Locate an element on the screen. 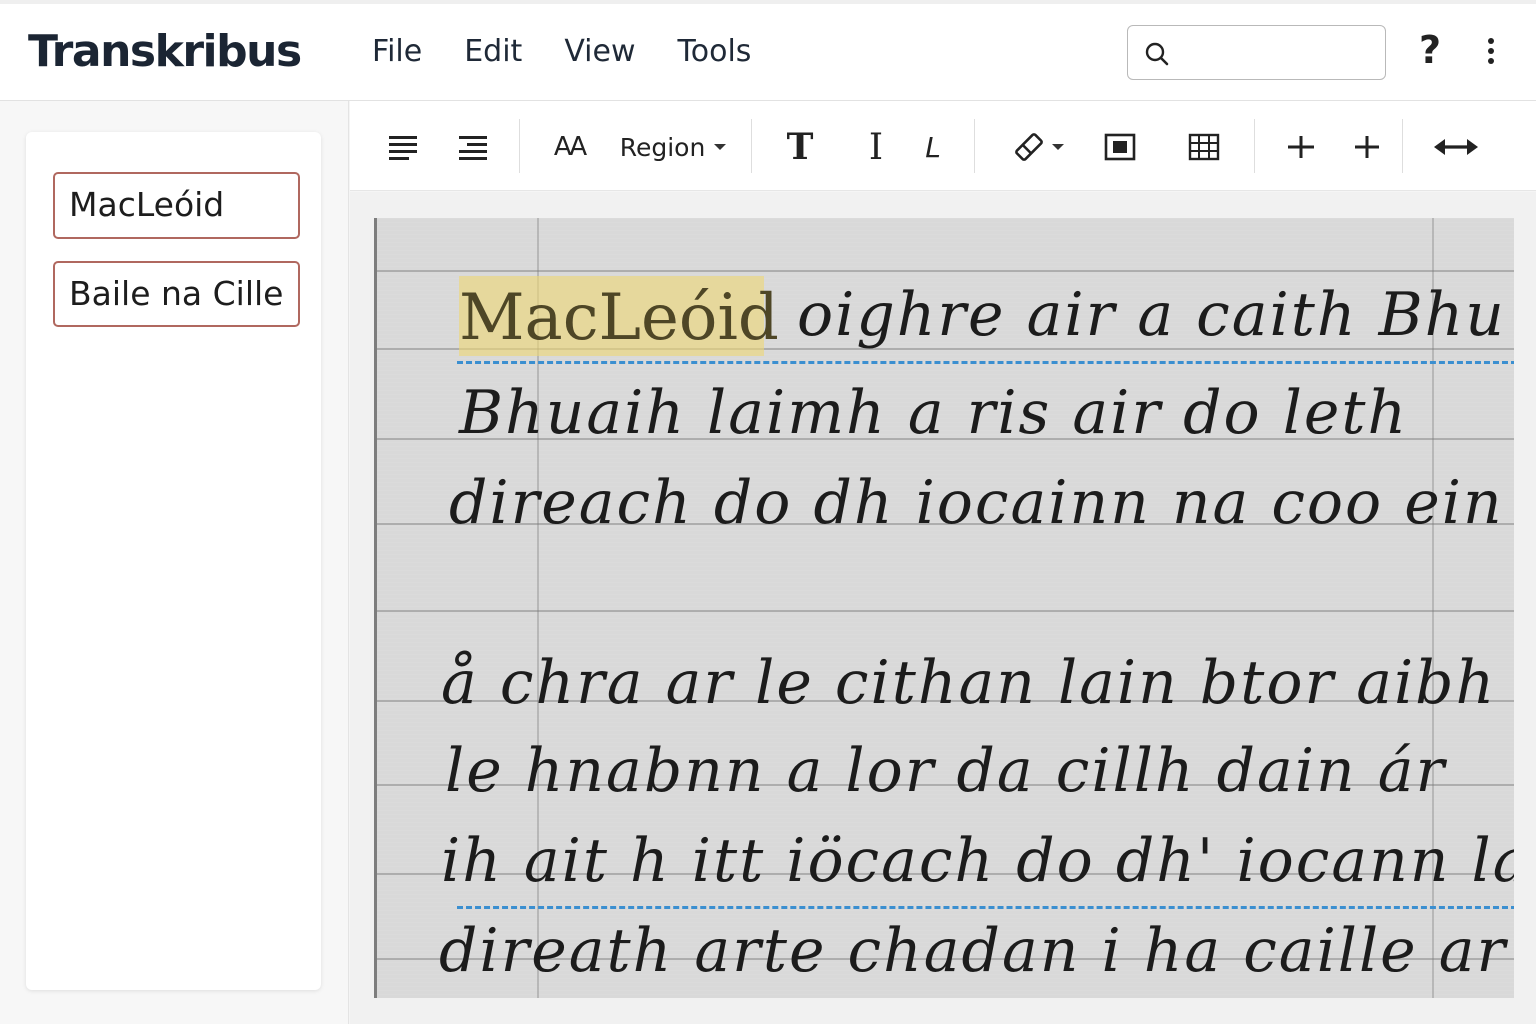  font-size-icon: AA is located at coordinates (569, 147).